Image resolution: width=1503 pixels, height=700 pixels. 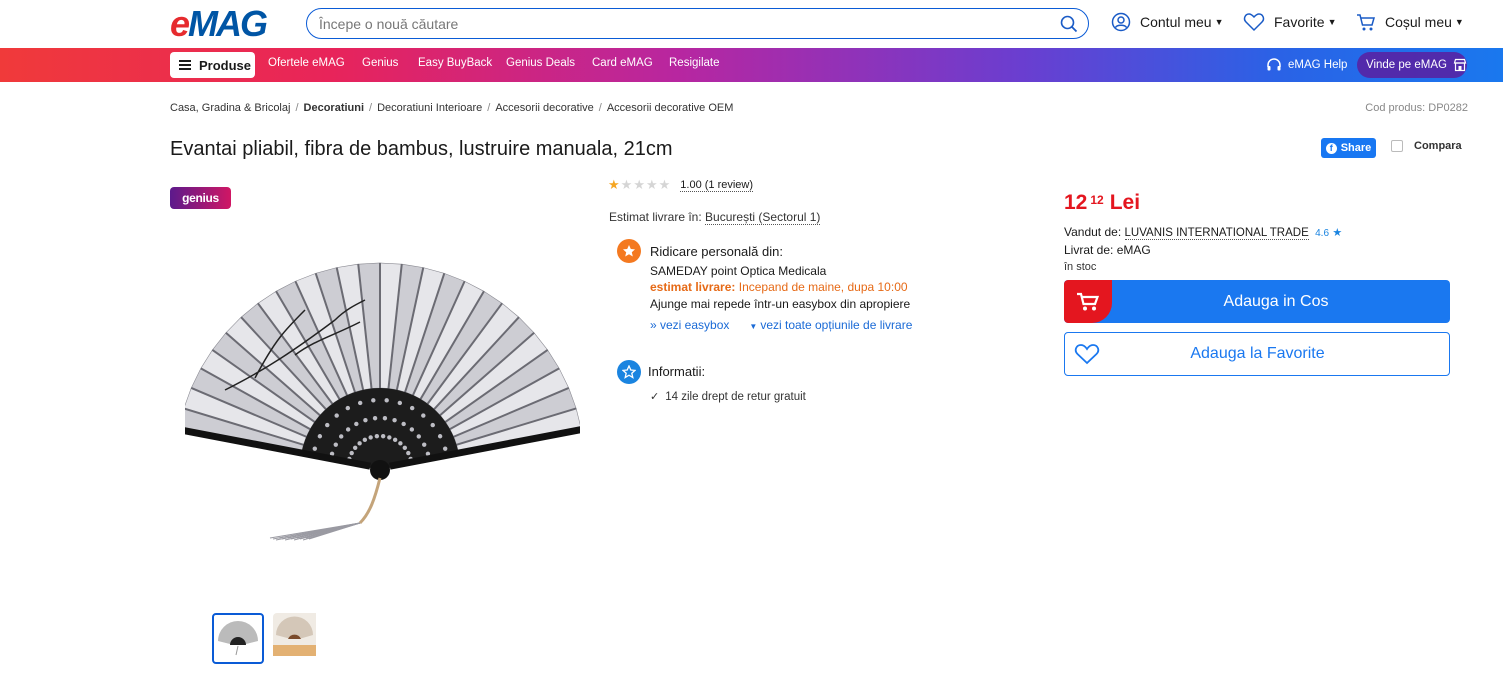 What do you see at coordinates (1274, 64) in the screenshot?
I see `headset-icon` at bounding box center [1274, 64].